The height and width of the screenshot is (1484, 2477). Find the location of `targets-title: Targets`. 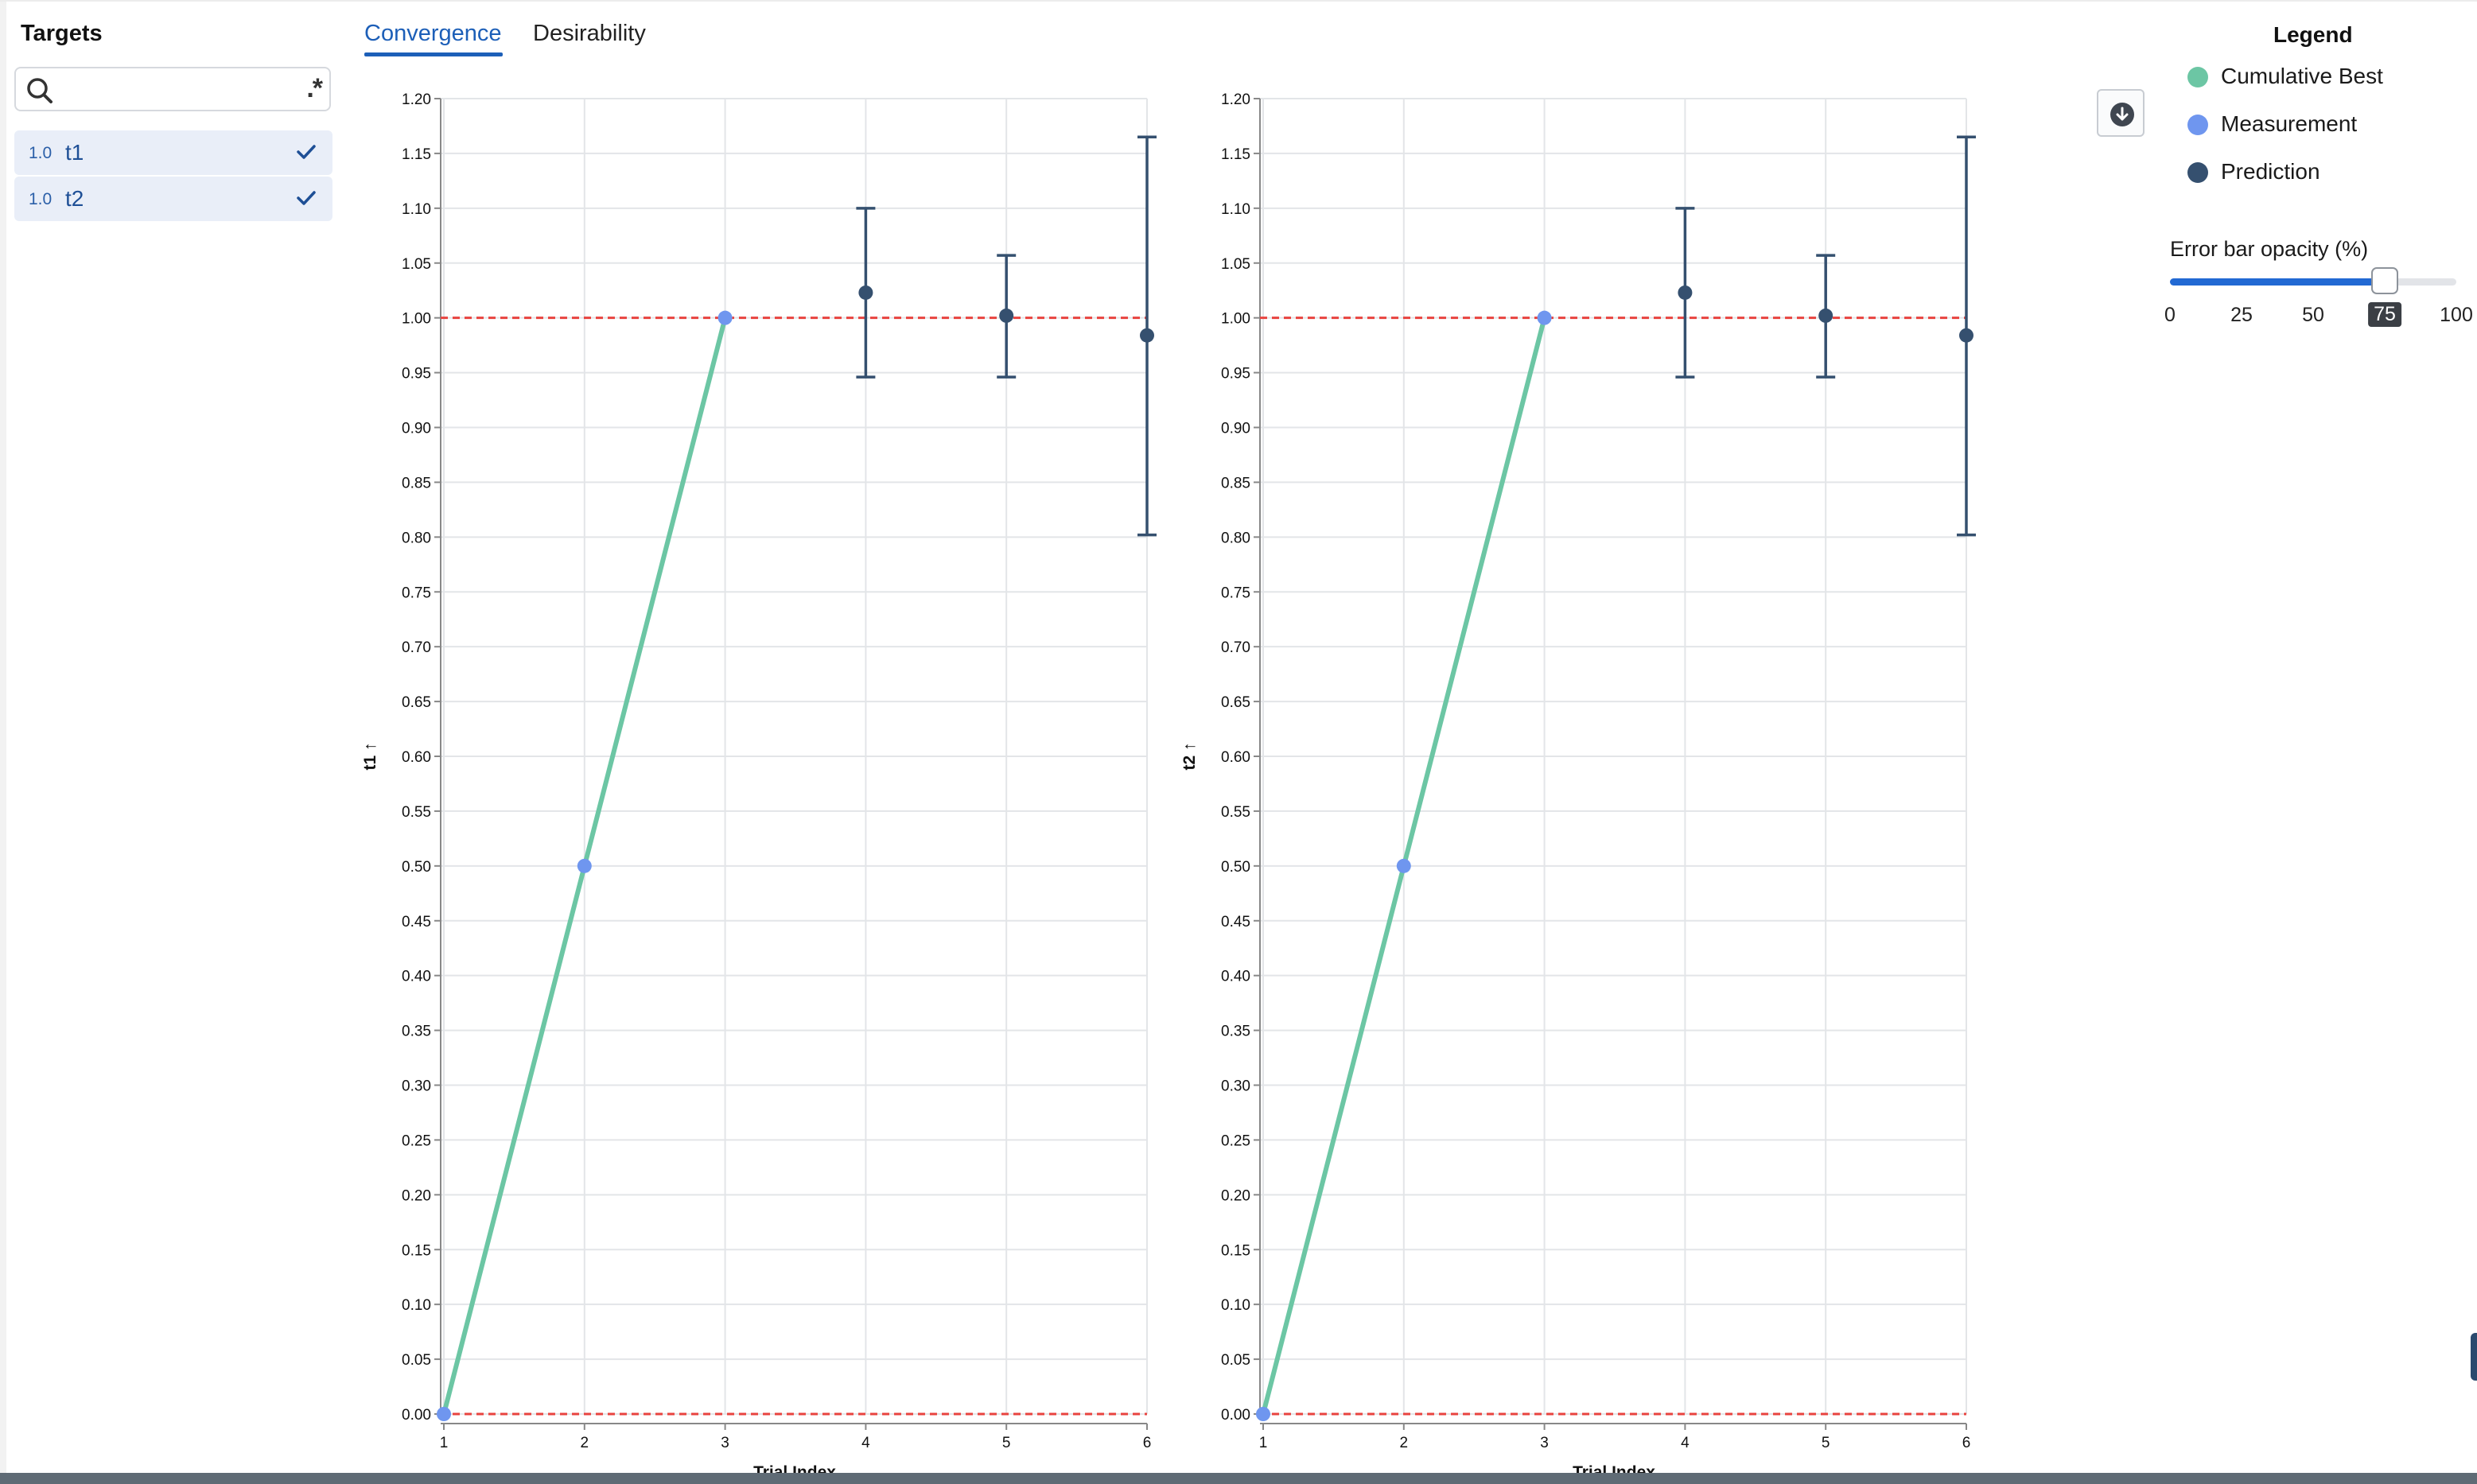

targets-title: Targets is located at coordinates (62, 33).